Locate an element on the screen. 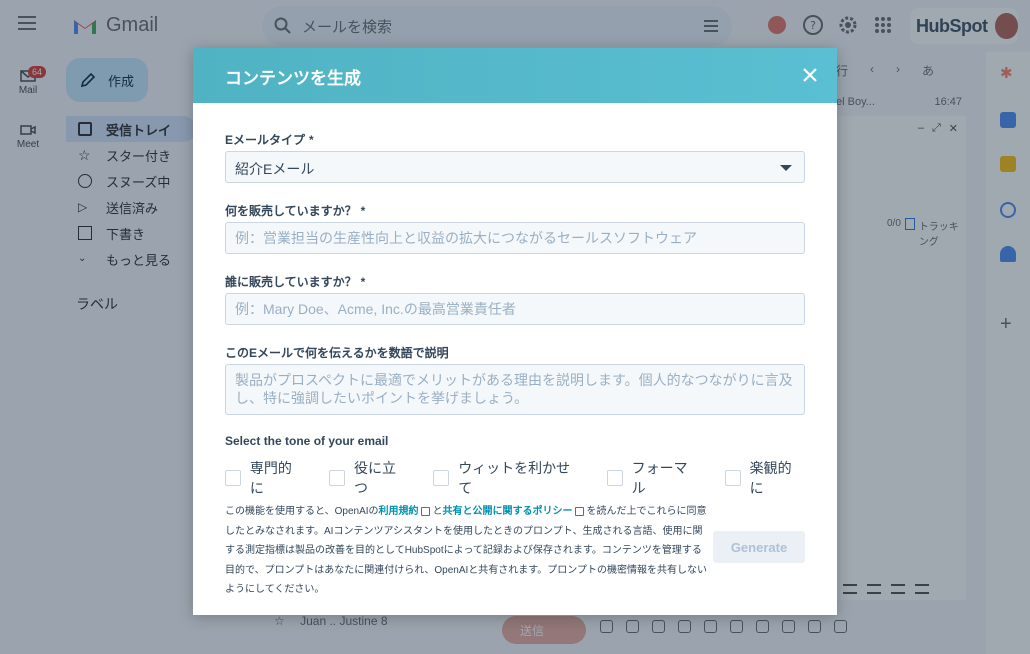  email-type-label: Eメールタイプ * is located at coordinates (269, 140).